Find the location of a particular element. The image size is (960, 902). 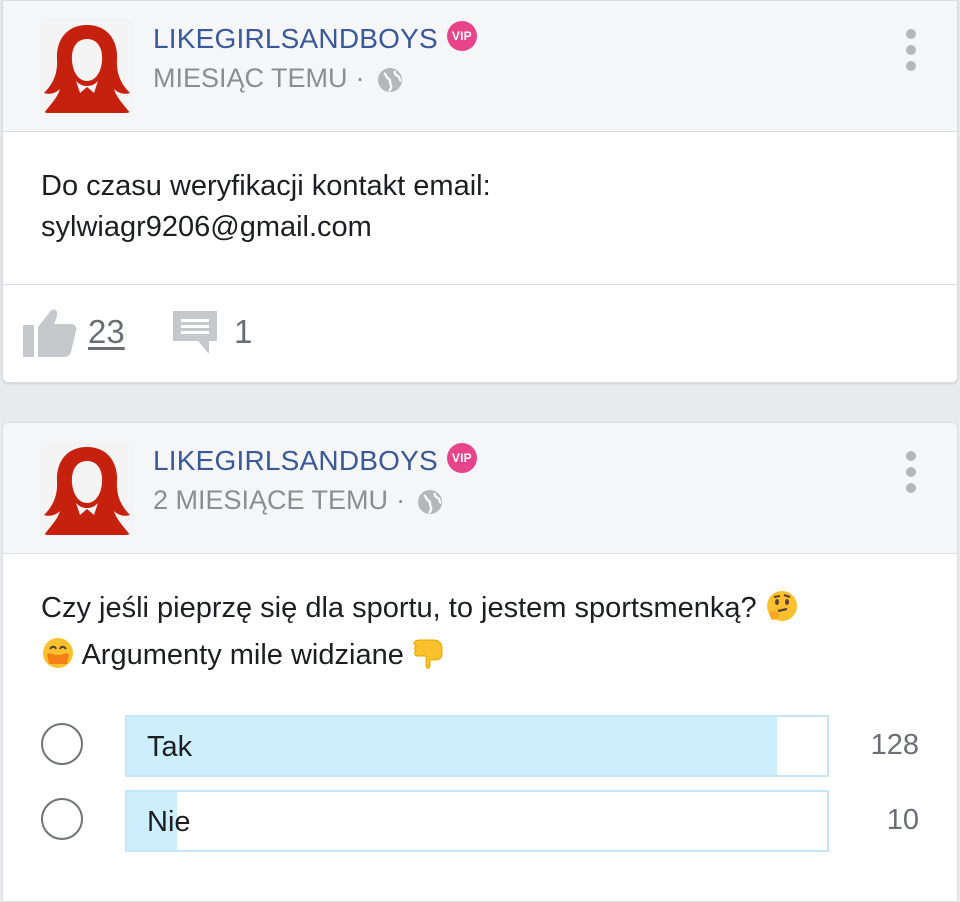

face-with-hand-over-mouth-icon is located at coordinates (58, 659).